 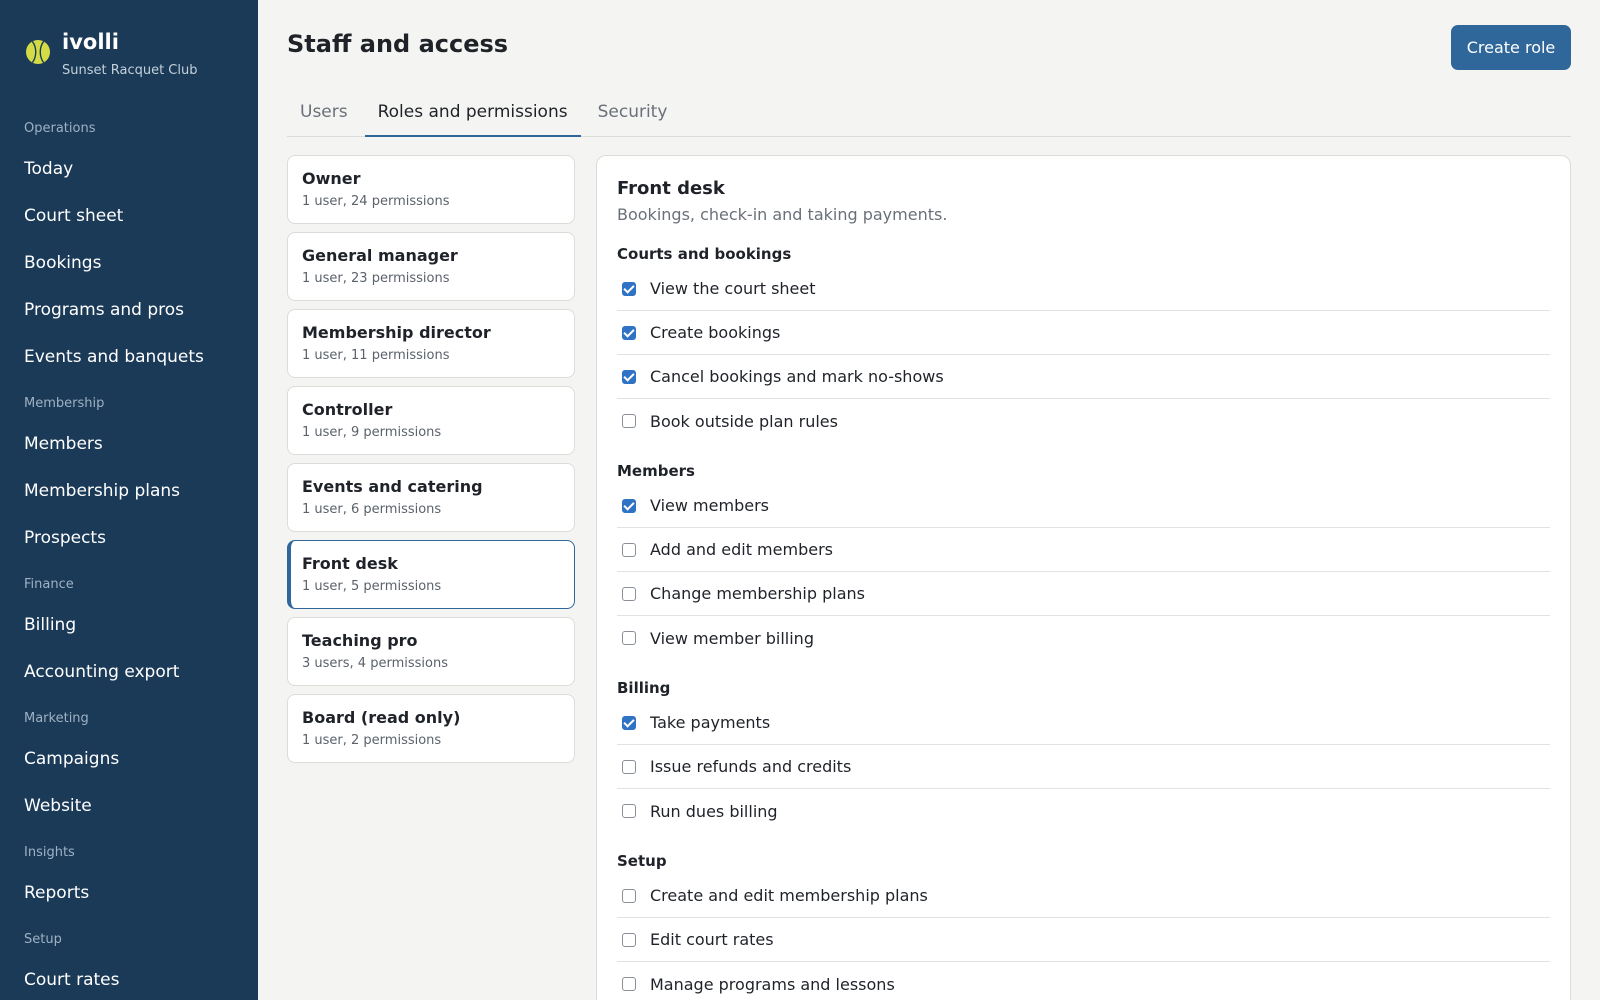 I want to click on sidebar-item-website: Website, so click(x=129, y=806).